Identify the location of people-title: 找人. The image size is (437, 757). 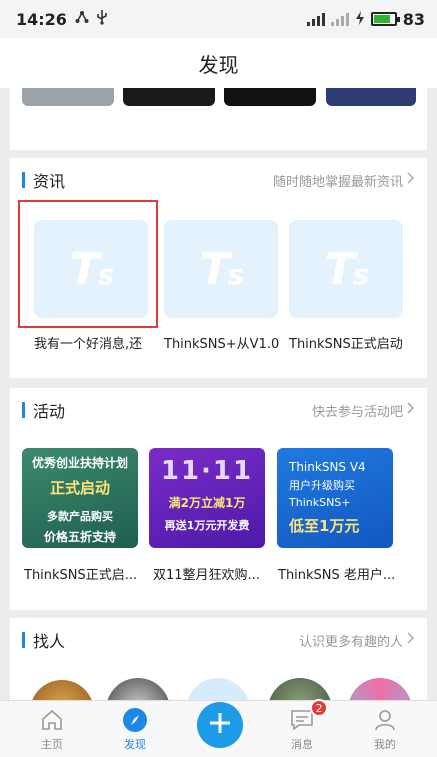
(49, 641).